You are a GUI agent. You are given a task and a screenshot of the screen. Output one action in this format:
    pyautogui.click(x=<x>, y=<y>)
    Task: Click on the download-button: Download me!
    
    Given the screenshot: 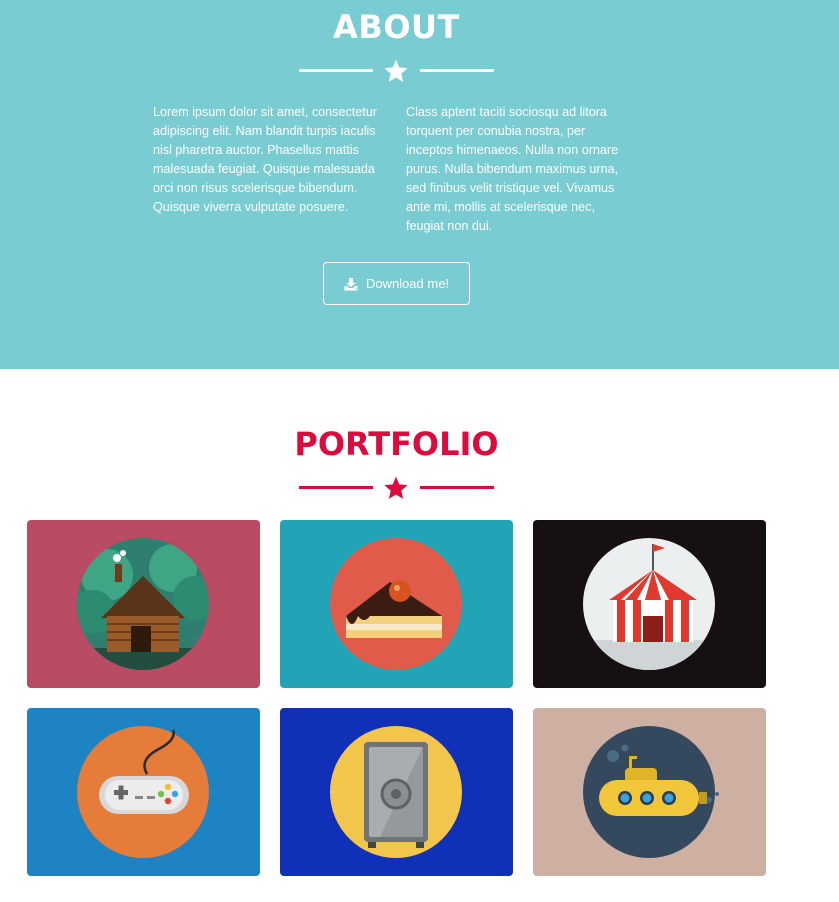 What is the action you would take?
    pyautogui.click(x=396, y=283)
    